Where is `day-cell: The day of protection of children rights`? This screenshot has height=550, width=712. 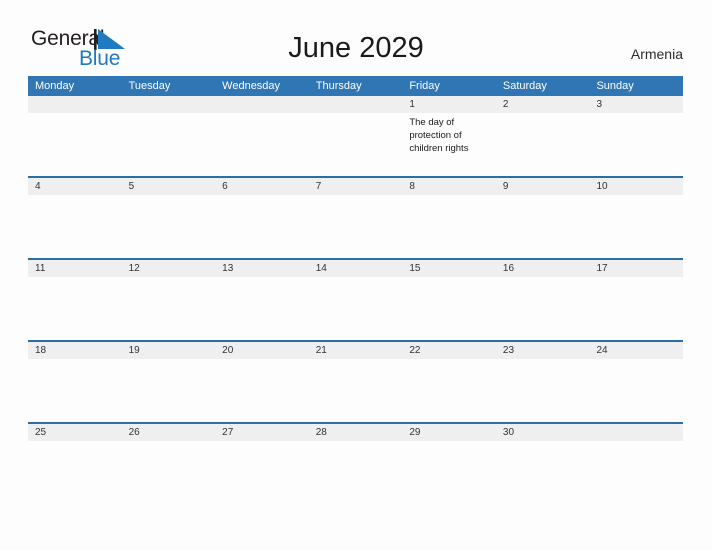
day-cell: The day of protection of children rights is located at coordinates (449, 144).